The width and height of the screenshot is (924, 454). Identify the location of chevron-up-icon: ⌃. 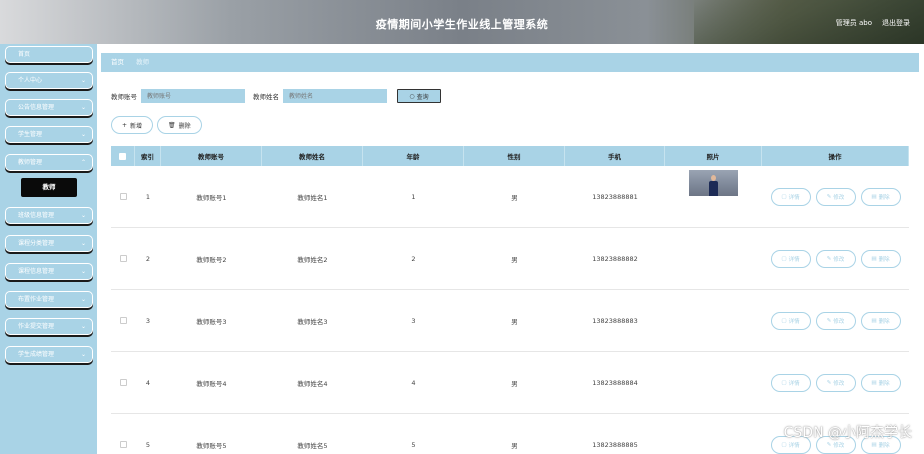
(83, 162).